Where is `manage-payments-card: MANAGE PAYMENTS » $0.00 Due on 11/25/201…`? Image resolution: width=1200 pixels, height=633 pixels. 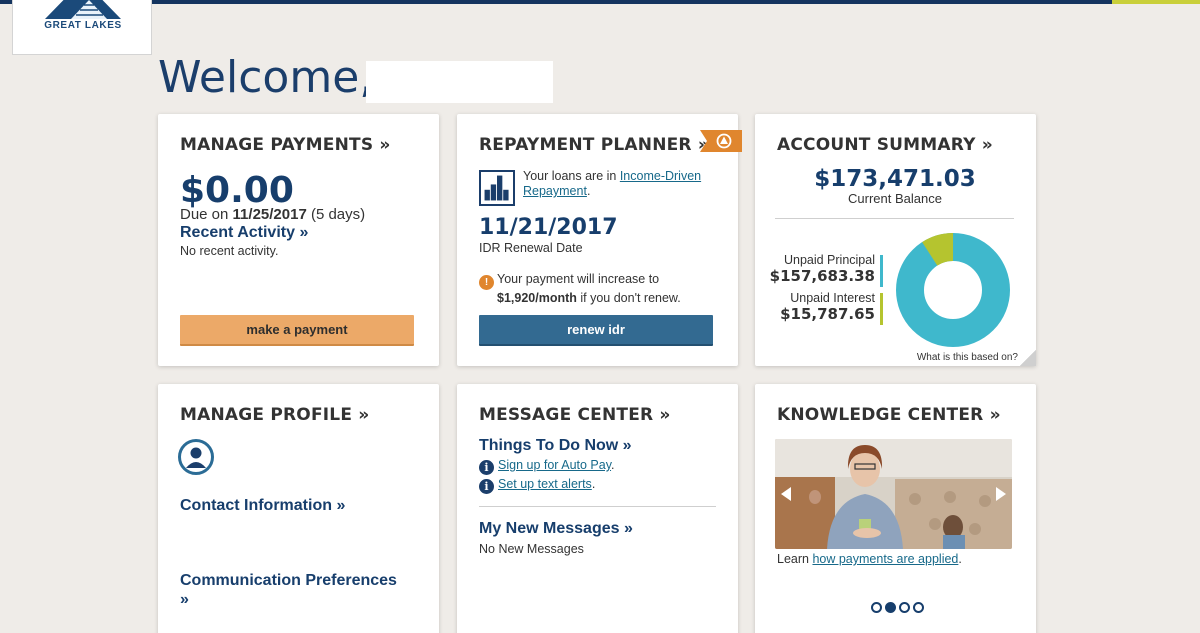 manage-payments-card: MANAGE PAYMENTS » $0.00 Due on 11/25/201… is located at coordinates (298, 240).